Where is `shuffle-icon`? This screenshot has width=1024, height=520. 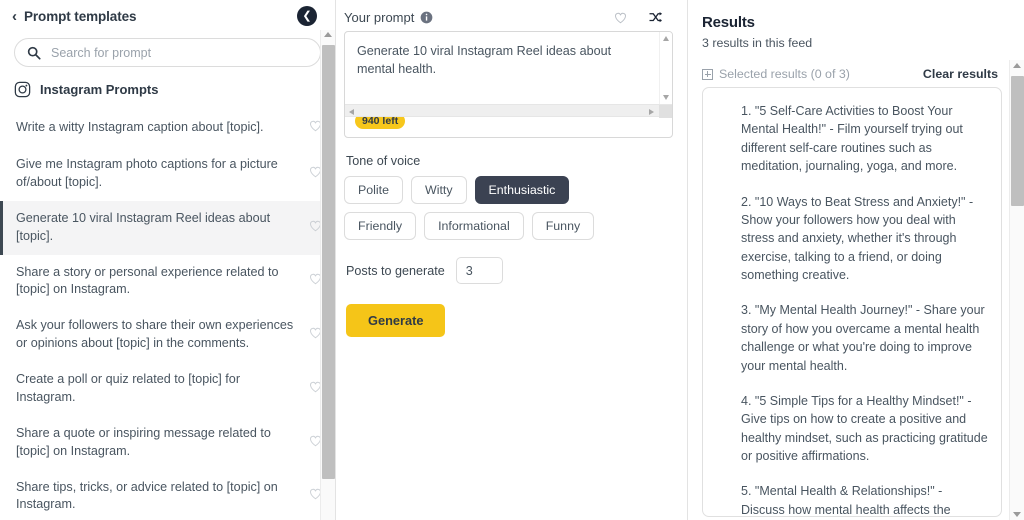
shuffle-icon is located at coordinates (655, 17).